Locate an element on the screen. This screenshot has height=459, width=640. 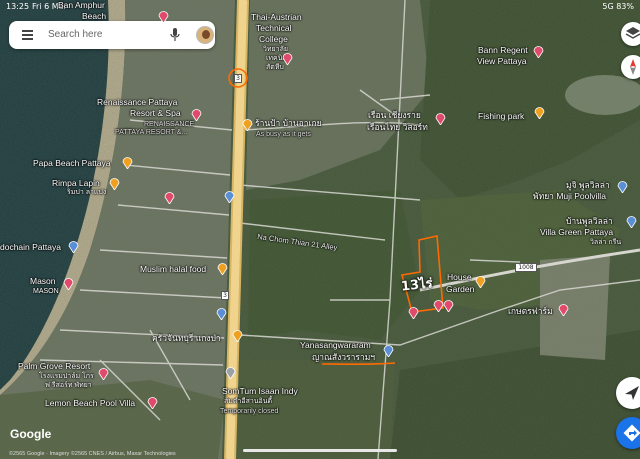
layers-button is located at coordinates (630, 34).